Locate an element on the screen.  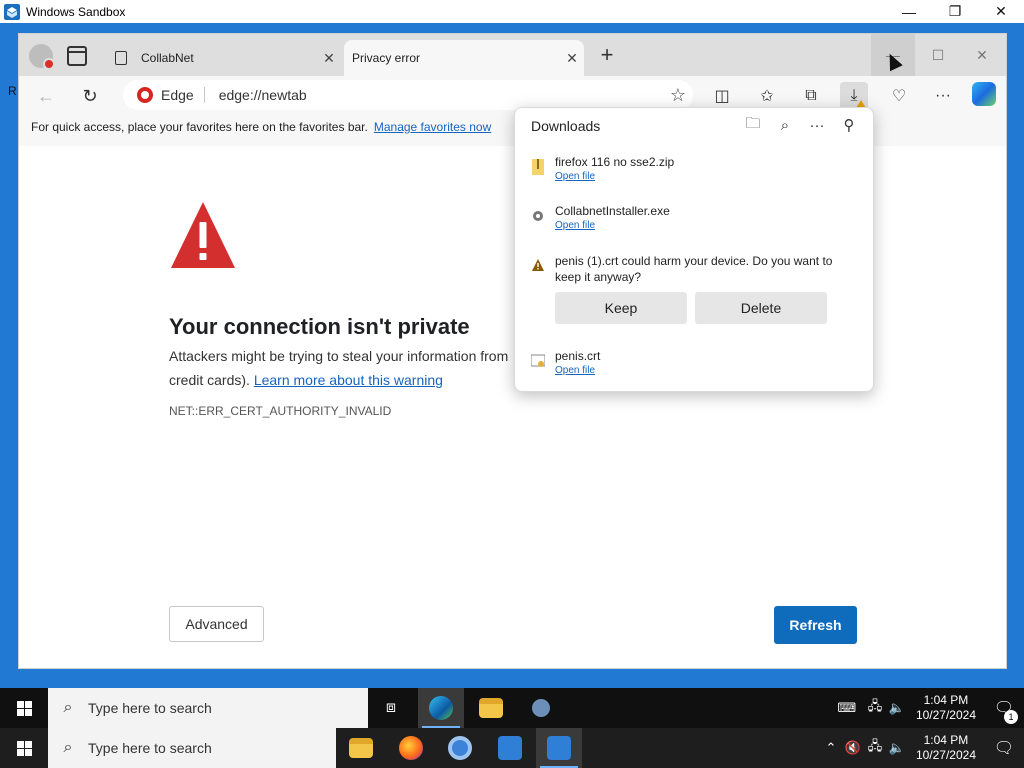
task-view-icon: ⧈ is located at coordinates (391, 707).